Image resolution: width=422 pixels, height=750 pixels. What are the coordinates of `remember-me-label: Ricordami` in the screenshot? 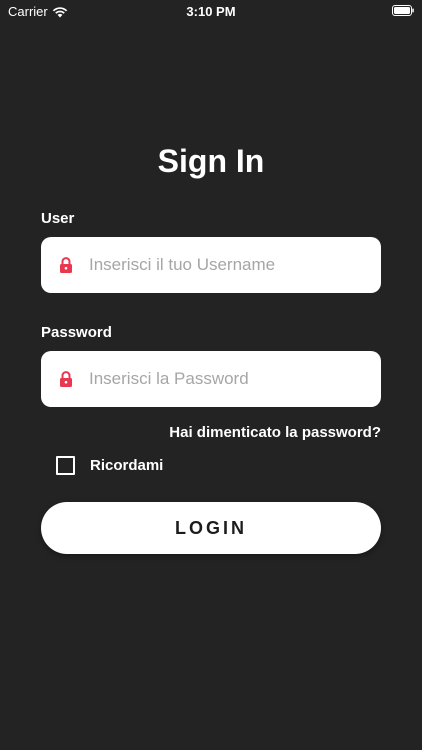 It's located at (126, 465).